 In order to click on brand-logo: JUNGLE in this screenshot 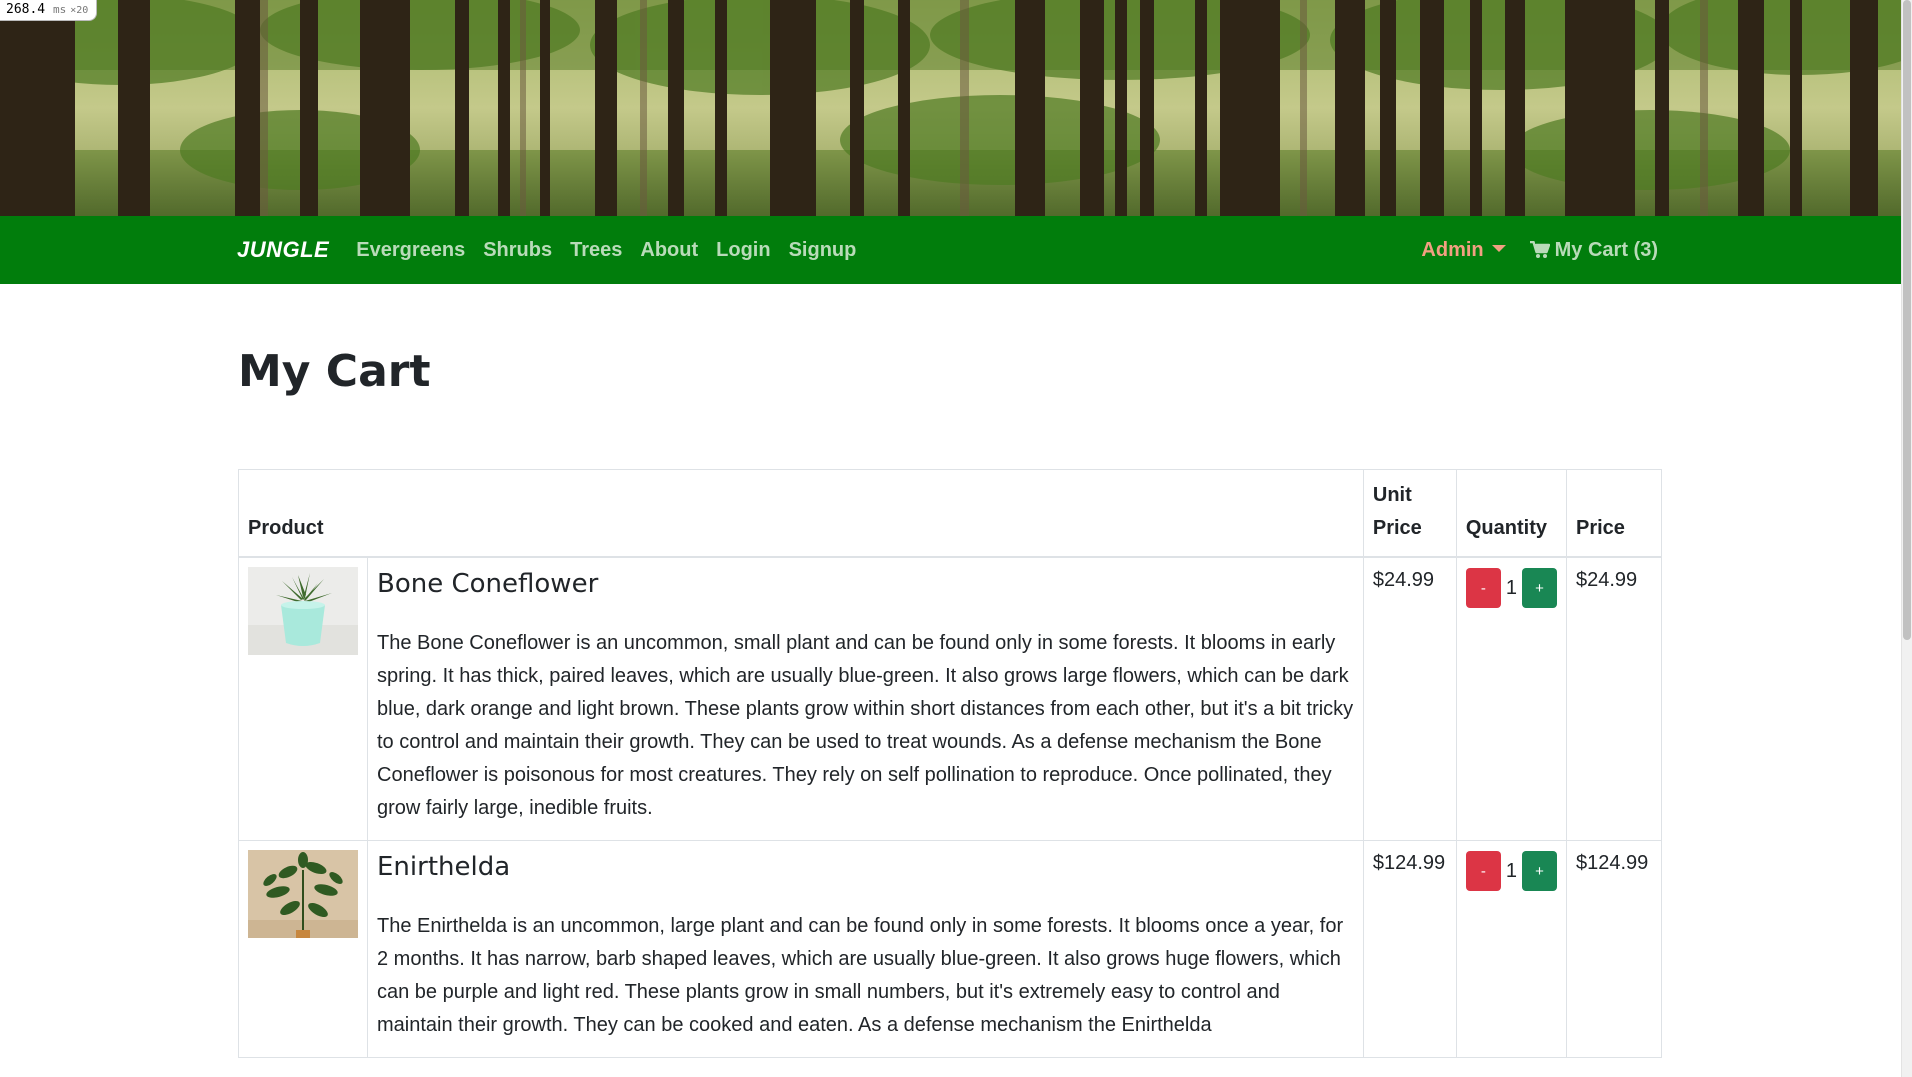, I will do `click(283, 250)`.